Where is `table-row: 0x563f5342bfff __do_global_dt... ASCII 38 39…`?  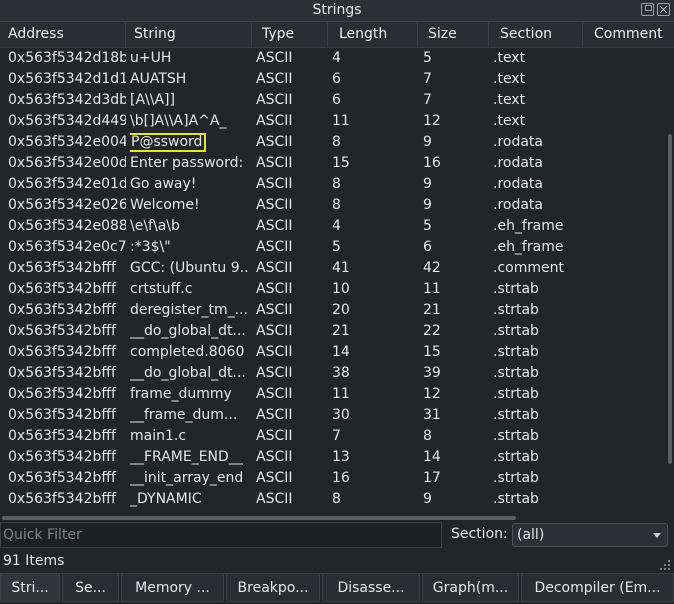 table-row: 0x563f5342bfff __do_global_dt... ASCII 38 39… is located at coordinates (332, 373).